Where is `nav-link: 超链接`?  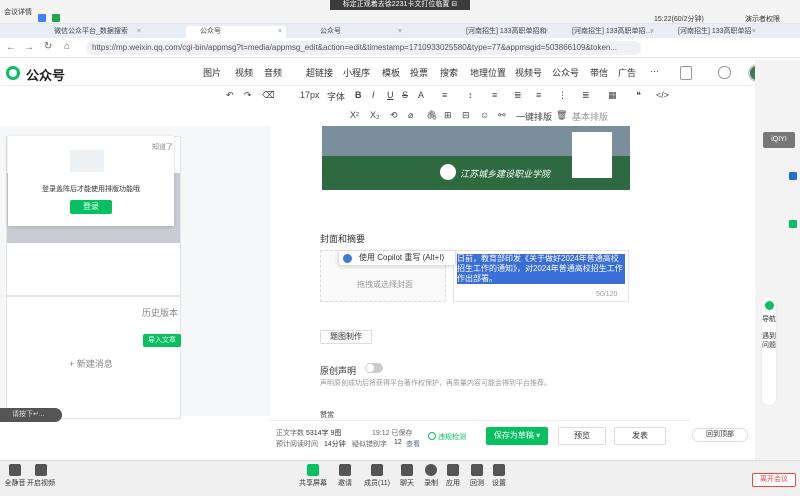
nav-link: 超链接 is located at coordinates (319, 72).